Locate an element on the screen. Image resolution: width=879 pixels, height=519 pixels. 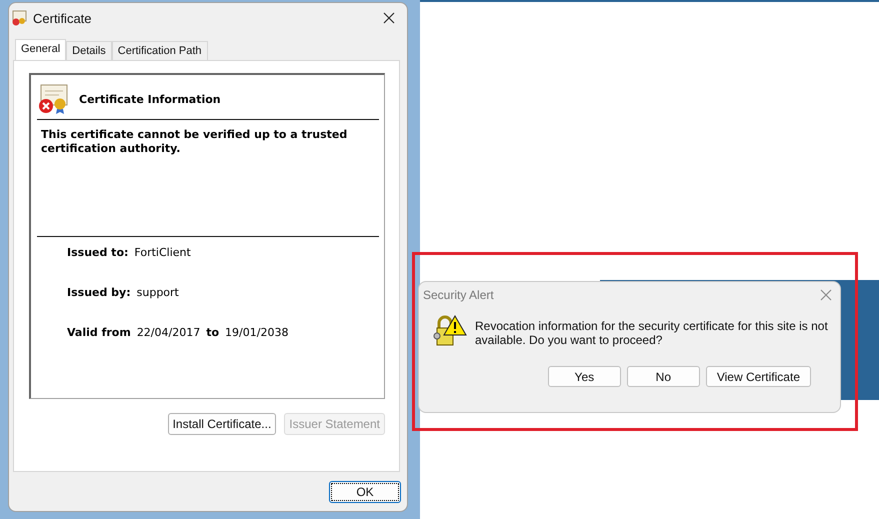
padlock-warning-icon is located at coordinates (450, 331).